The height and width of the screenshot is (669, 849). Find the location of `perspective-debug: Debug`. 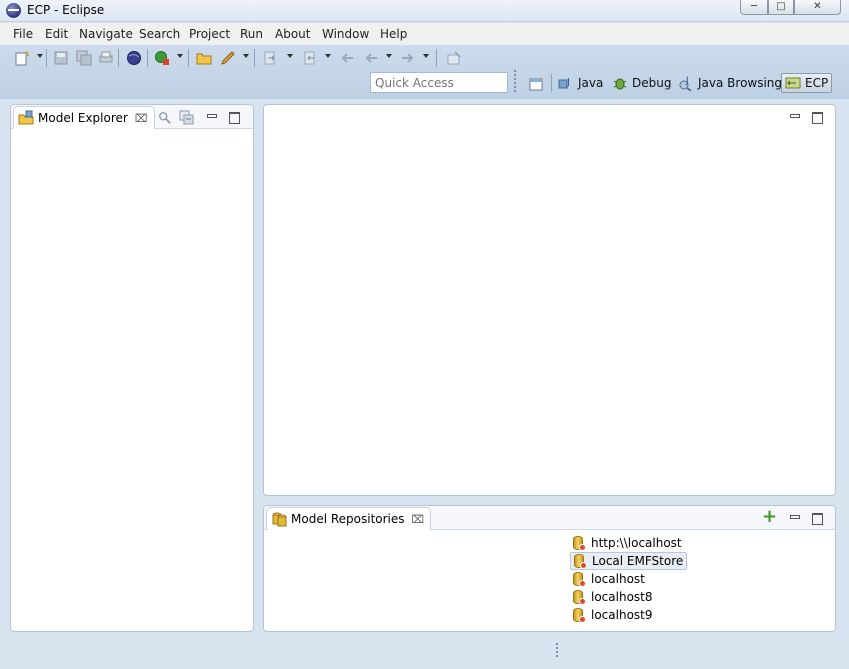

perspective-debug: Debug is located at coordinates (641, 83).